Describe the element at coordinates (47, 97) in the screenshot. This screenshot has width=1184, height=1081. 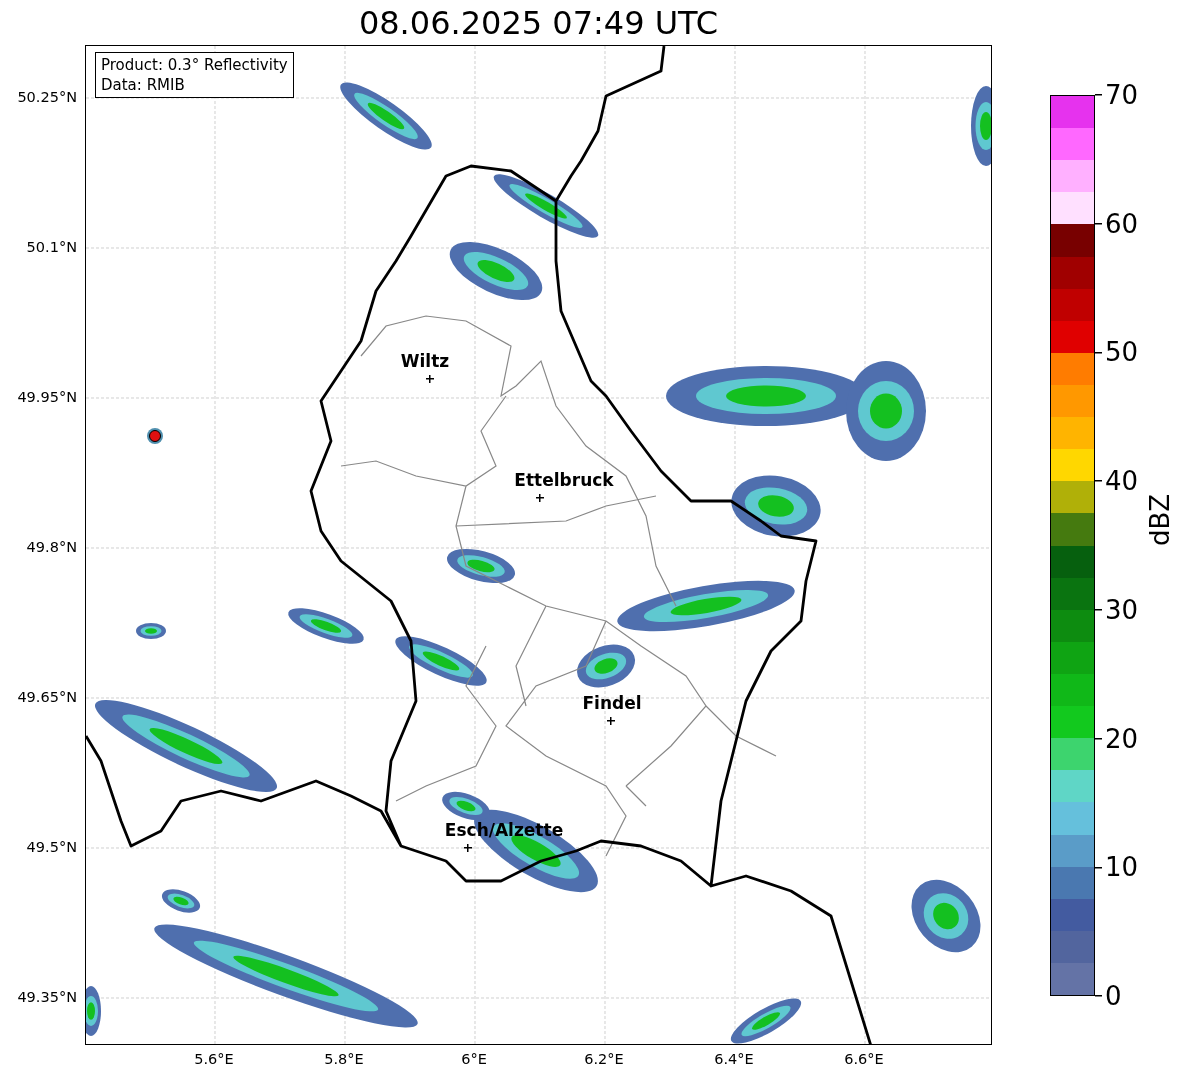
I see `latitude-label: 50.25°N` at that location.